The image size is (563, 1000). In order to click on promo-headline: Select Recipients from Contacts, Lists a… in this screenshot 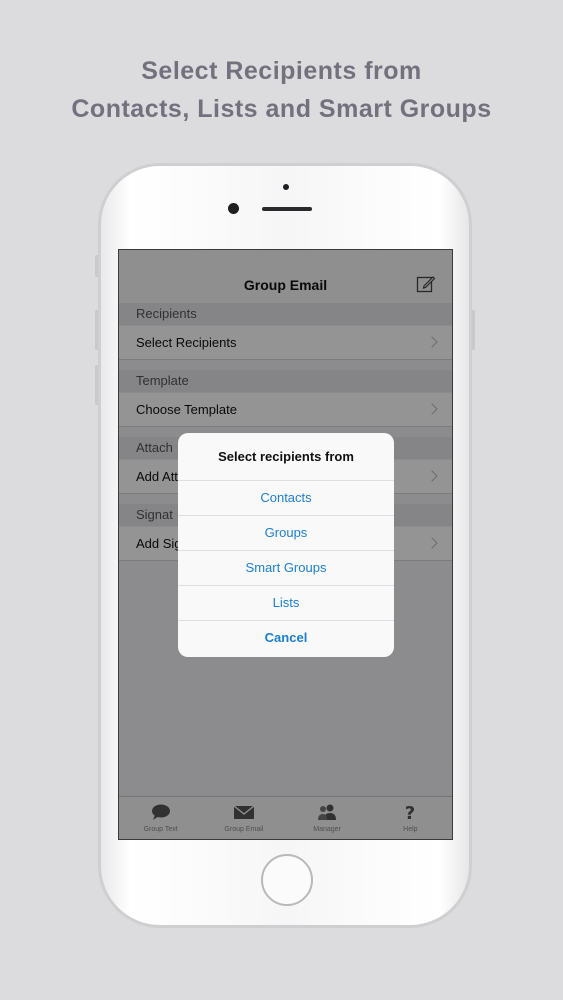, I will do `click(281, 90)`.